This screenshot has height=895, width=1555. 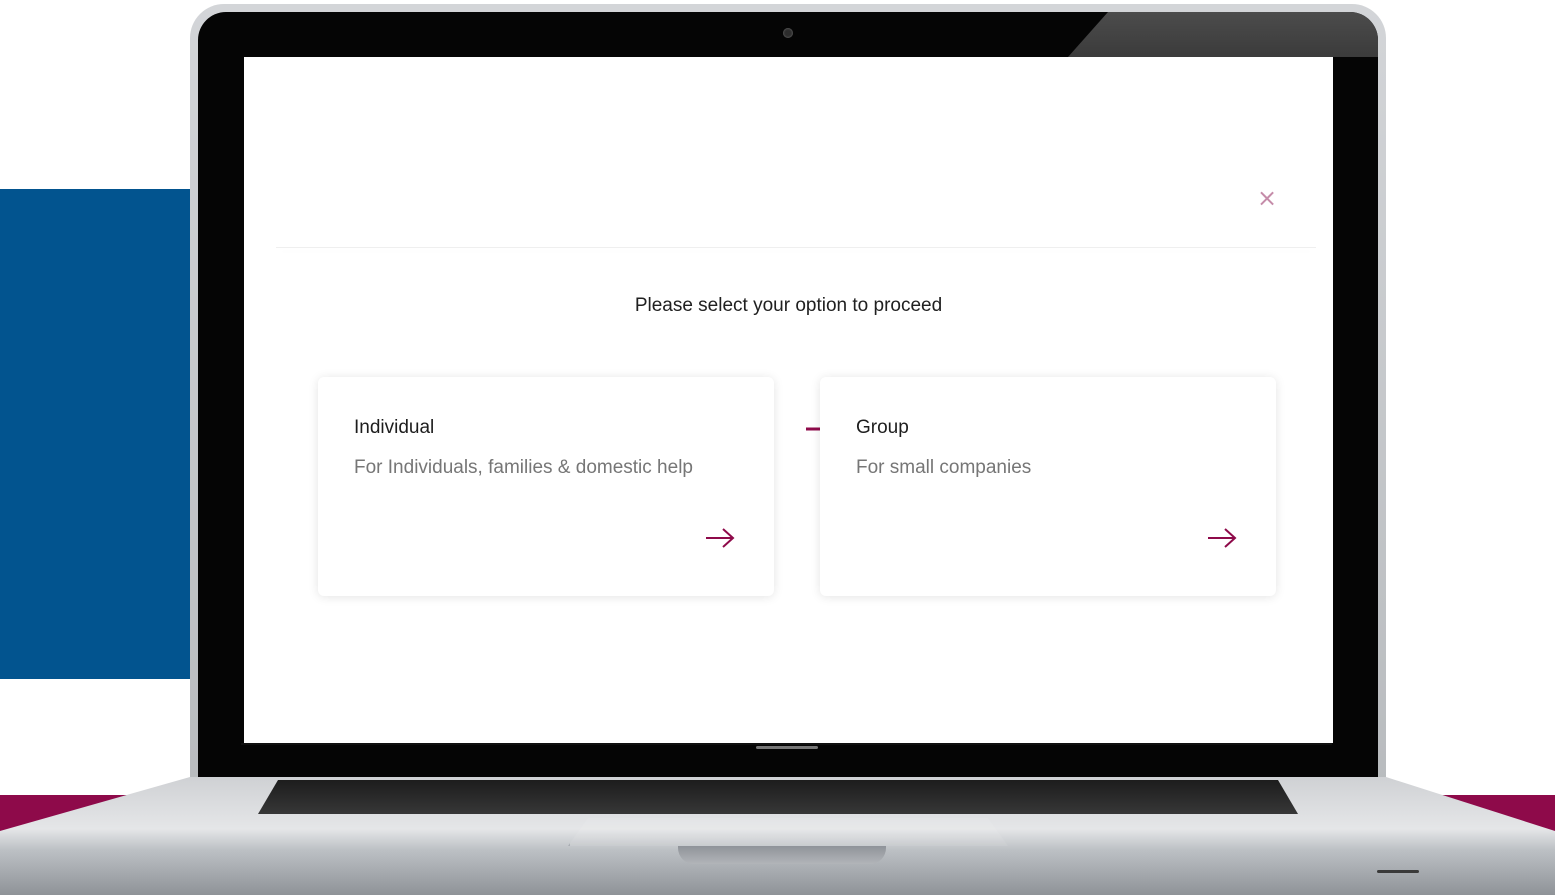 I want to click on header-divider, so click(x=796, y=247).